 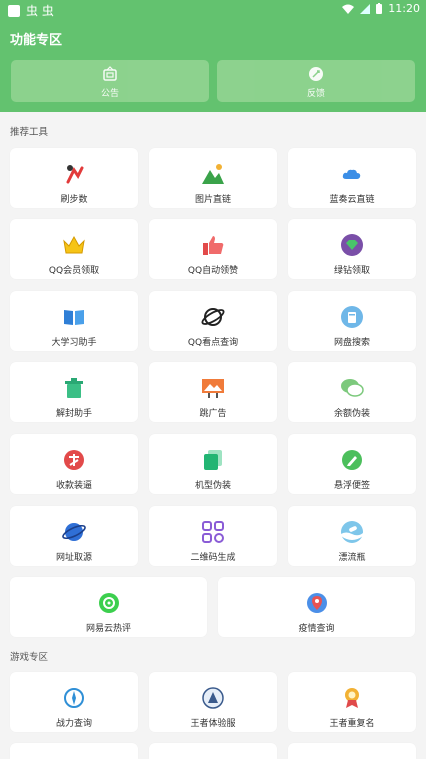 I want to click on tool-card-image-link: 图片直链, so click(x=213, y=178).